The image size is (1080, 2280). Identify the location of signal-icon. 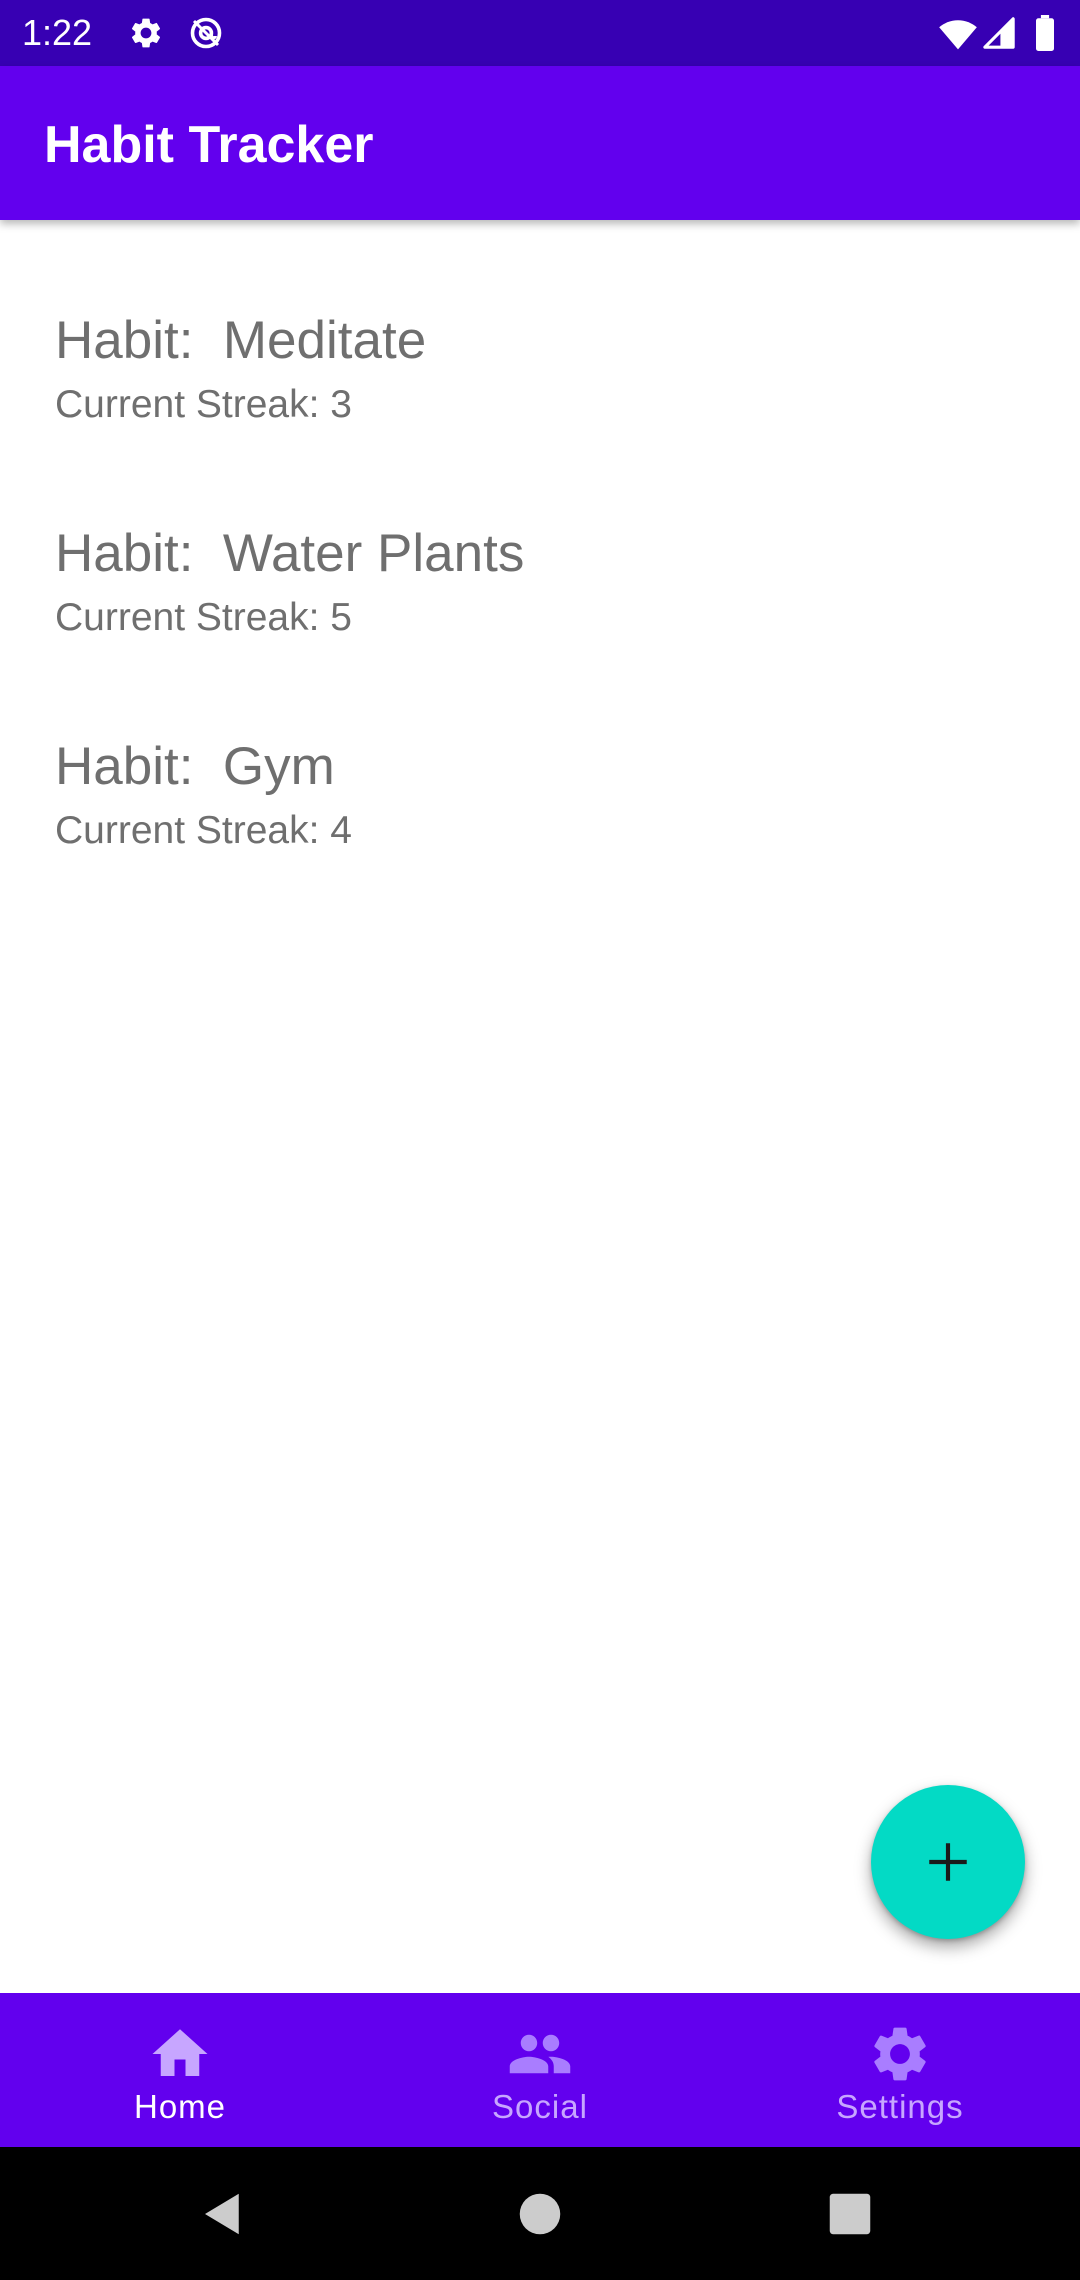
(999, 33).